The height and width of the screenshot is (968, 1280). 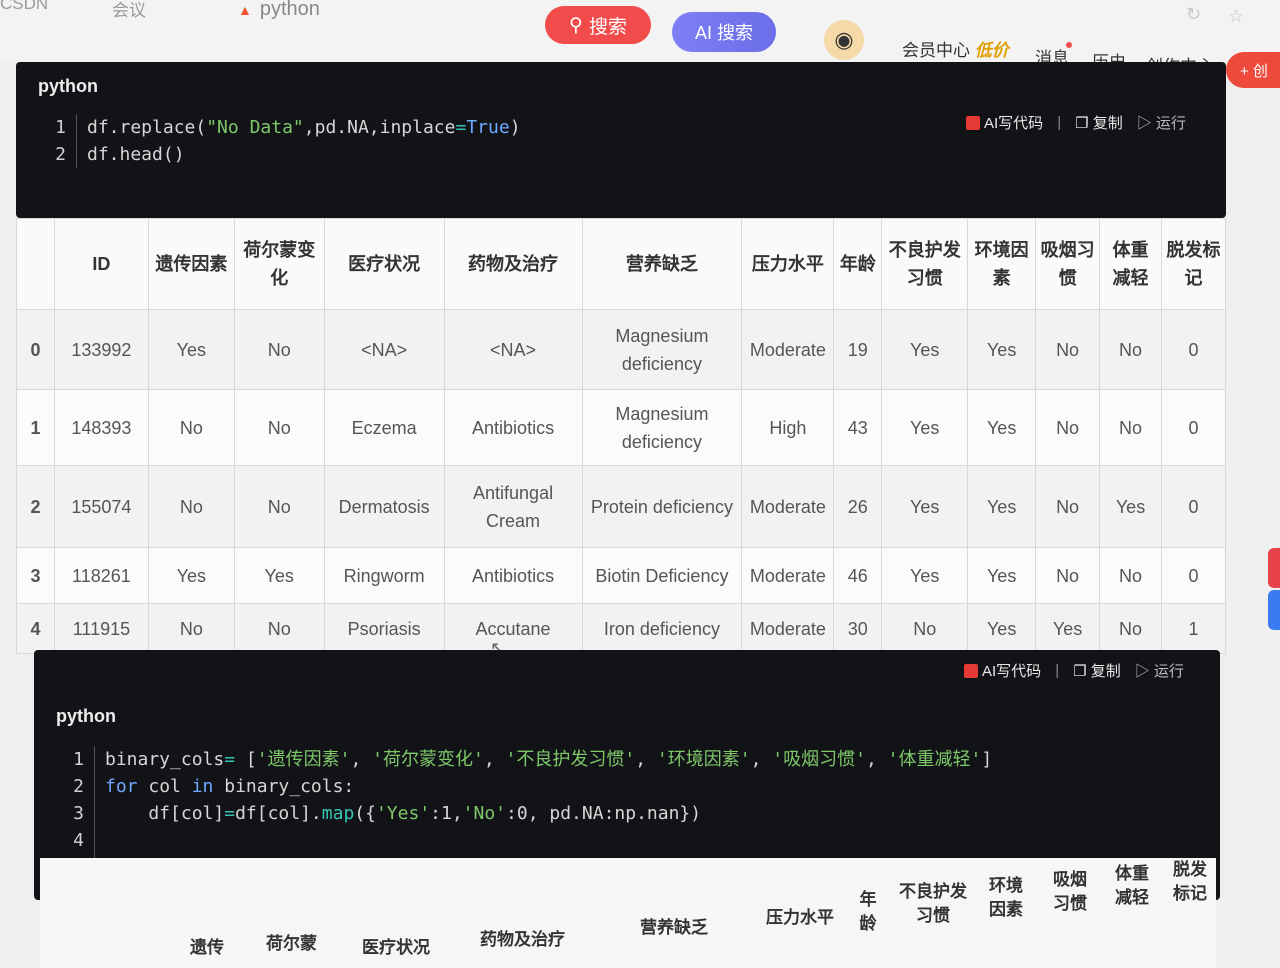 I want to click on code-line: 4, so click(x=521, y=840).